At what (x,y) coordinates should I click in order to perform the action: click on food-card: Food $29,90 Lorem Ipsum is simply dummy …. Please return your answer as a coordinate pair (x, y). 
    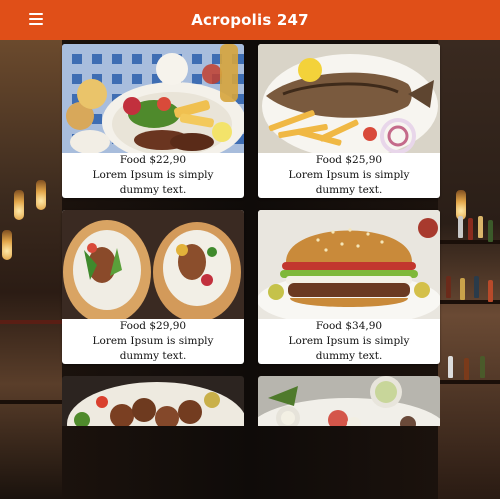
    Looking at the image, I should click on (153, 287).